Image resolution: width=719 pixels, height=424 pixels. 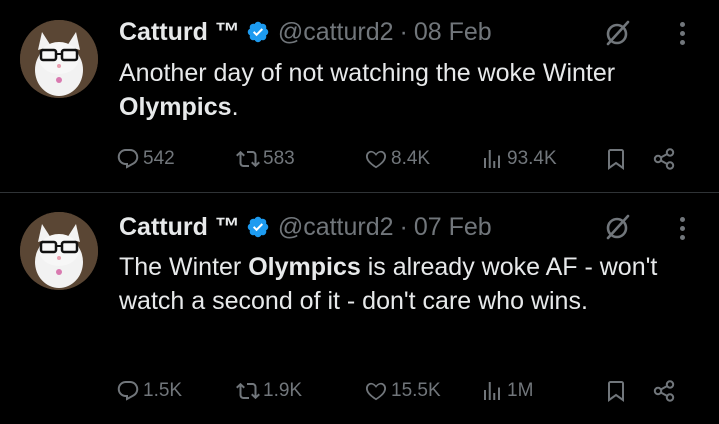 What do you see at coordinates (235, 107) in the screenshot?
I see `tweet-text-part: .` at bounding box center [235, 107].